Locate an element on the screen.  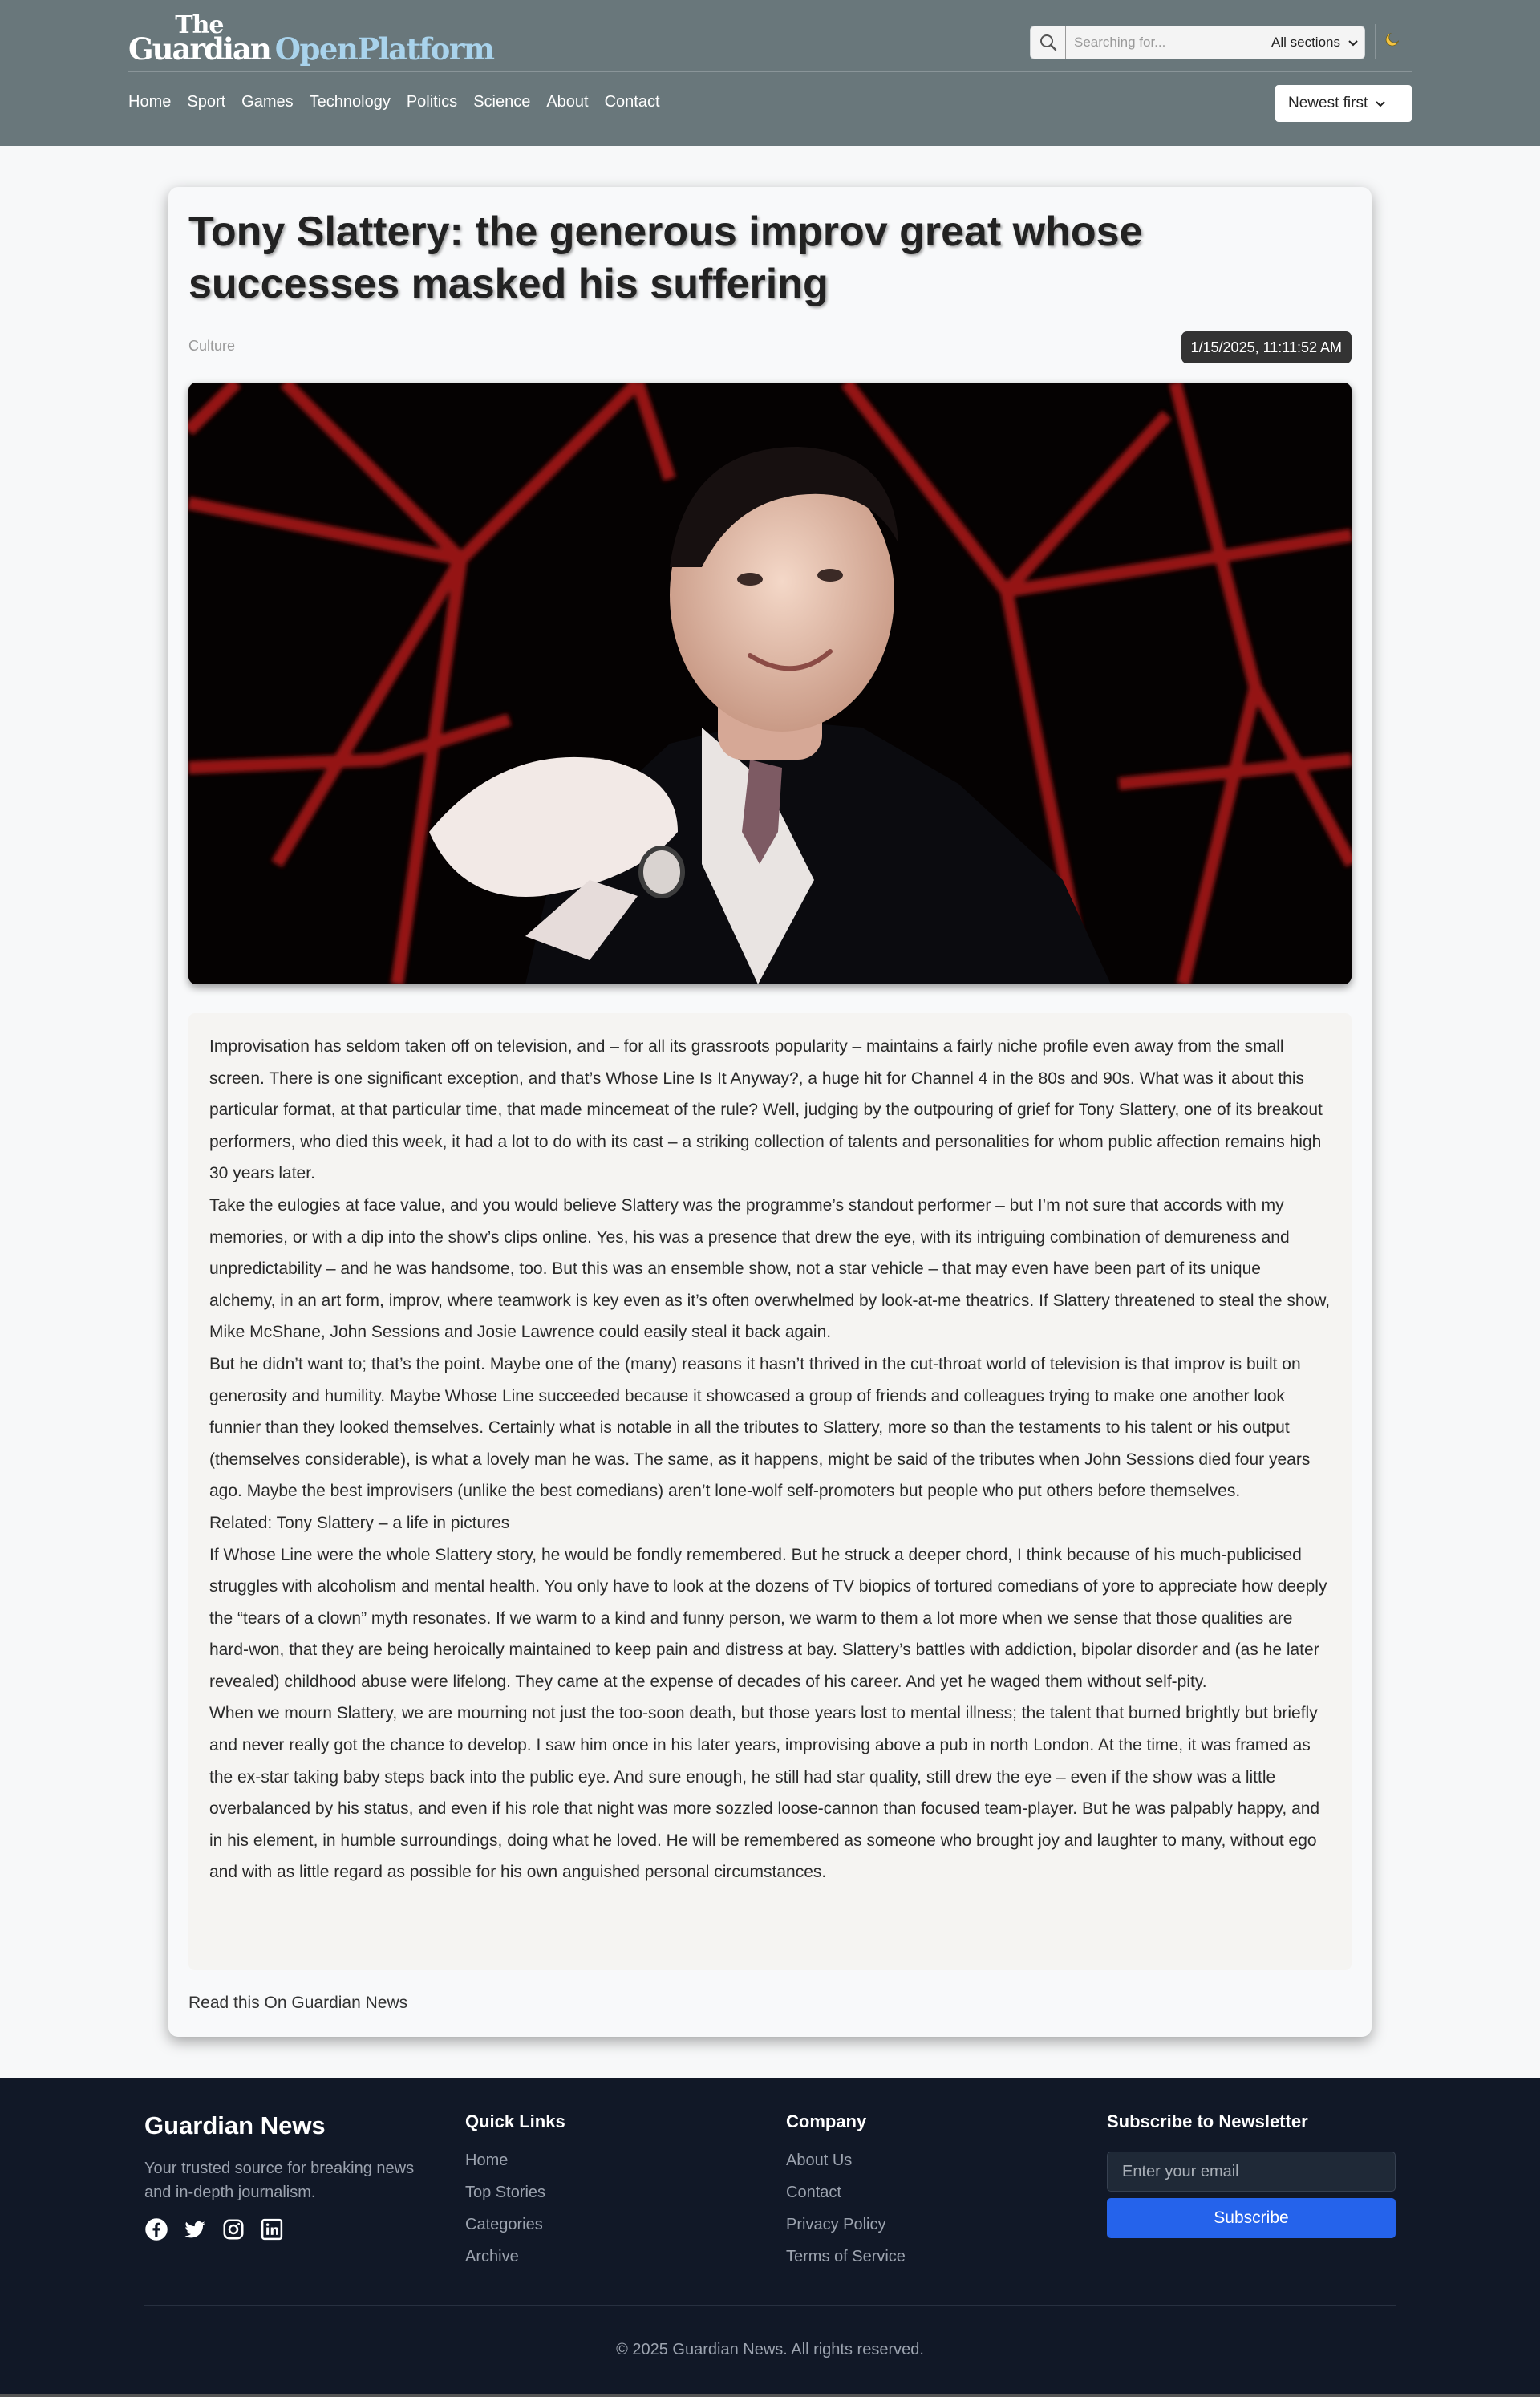
nav-contact: Contact is located at coordinates (632, 102).